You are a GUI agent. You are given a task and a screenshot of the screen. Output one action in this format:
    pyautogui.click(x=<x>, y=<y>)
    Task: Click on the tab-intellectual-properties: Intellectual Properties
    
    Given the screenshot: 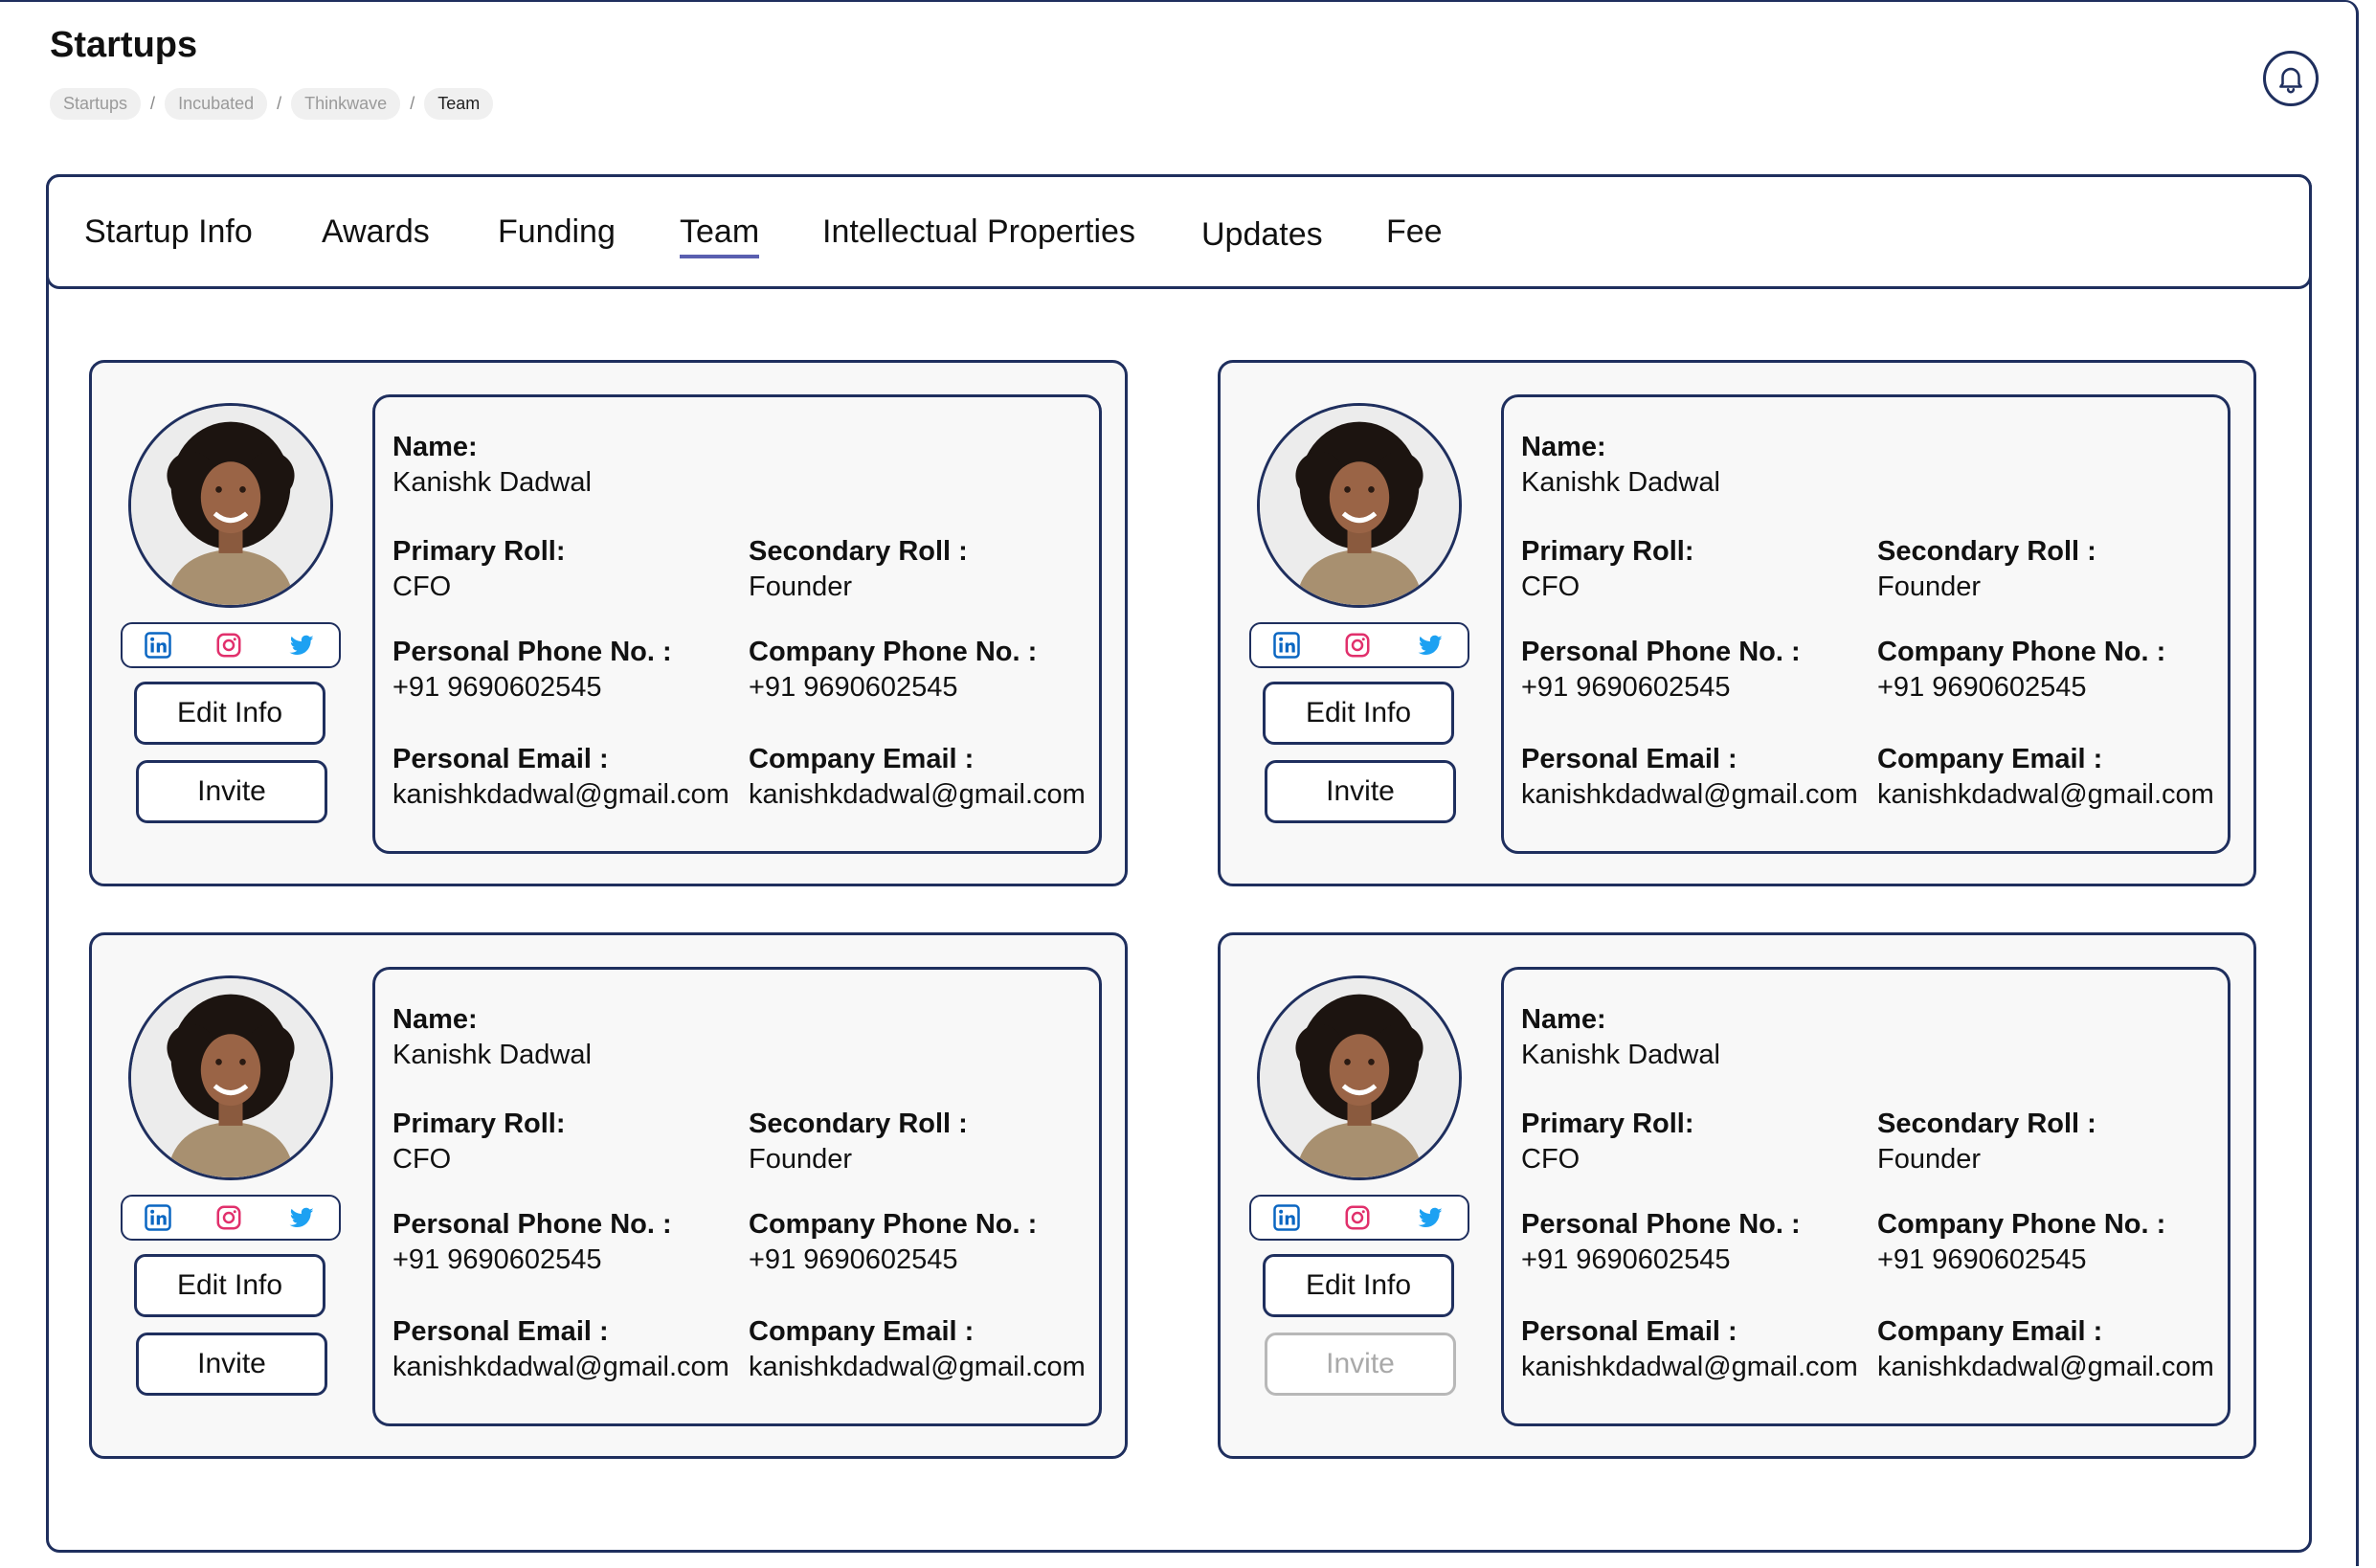 What is the action you would take?
    pyautogui.click(x=978, y=232)
    